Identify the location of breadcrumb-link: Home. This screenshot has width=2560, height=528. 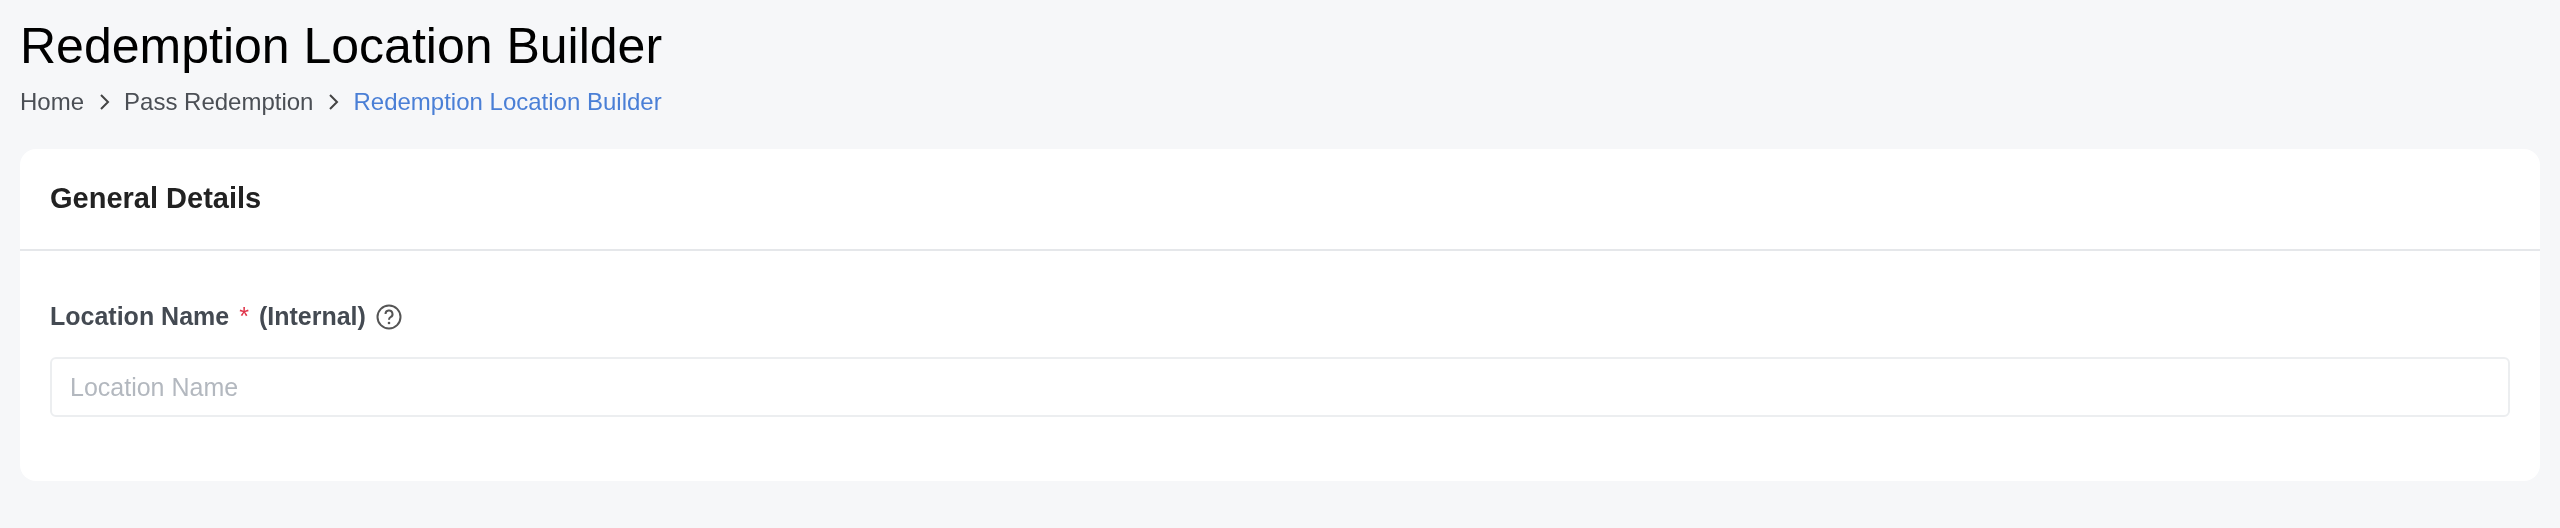
(52, 102).